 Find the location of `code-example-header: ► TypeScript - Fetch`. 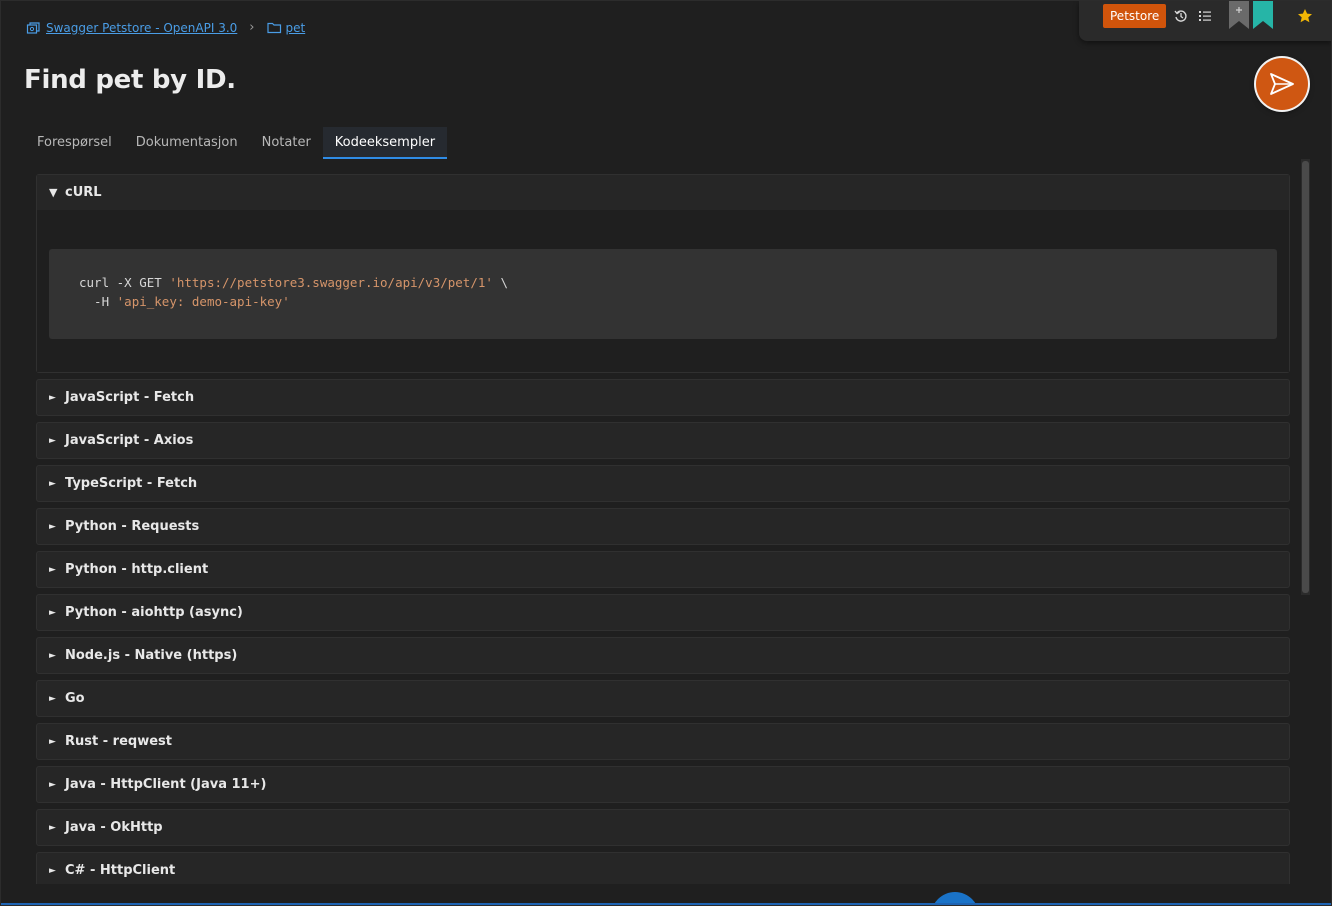

code-example-header: ► TypeScript - Fetch is located at coordinates (663, 483).